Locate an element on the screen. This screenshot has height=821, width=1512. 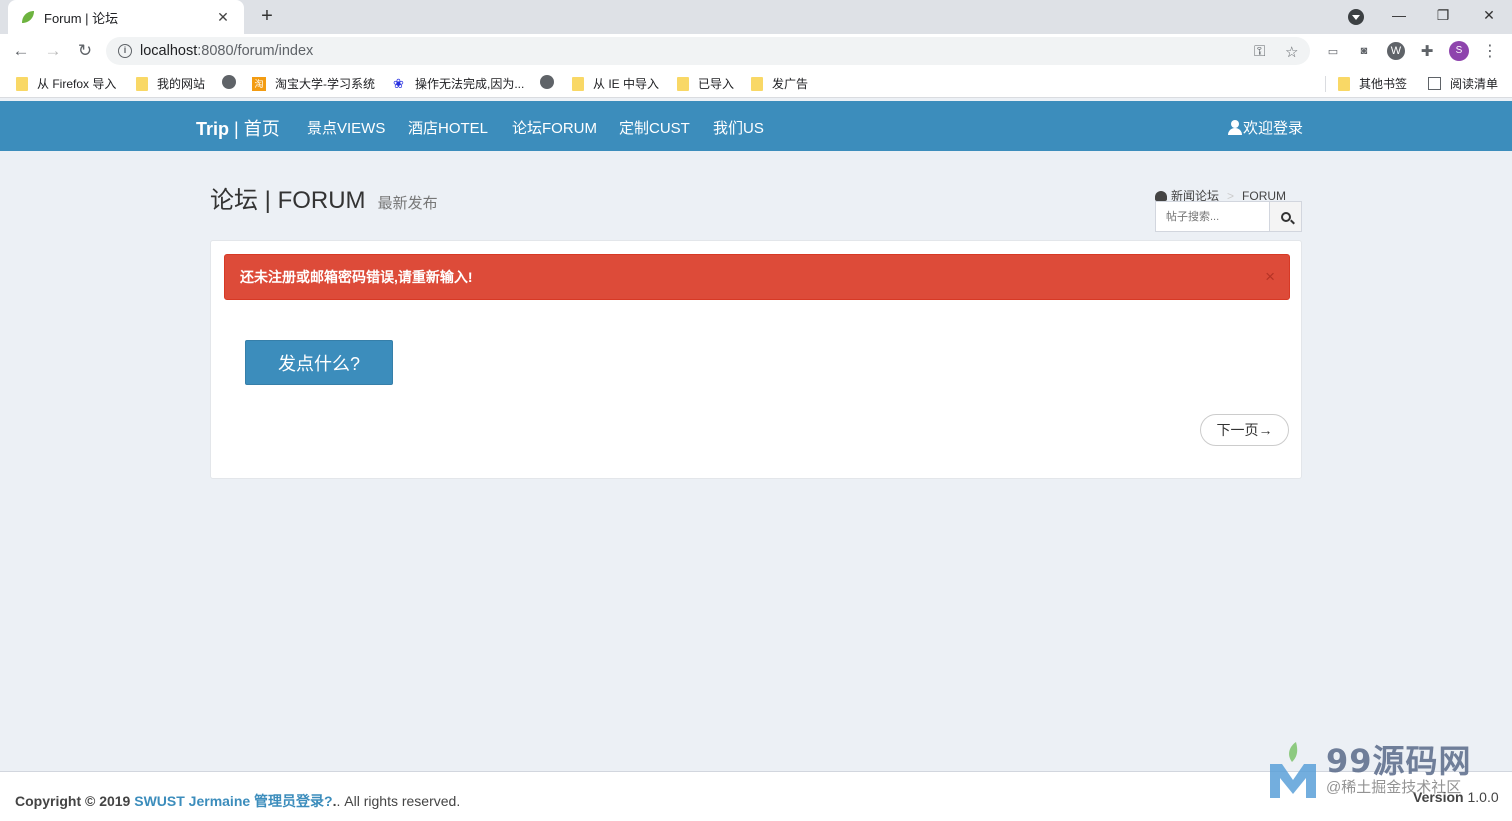
url-text: localhost:8080/forum/index is located at coordinates (227, 51).